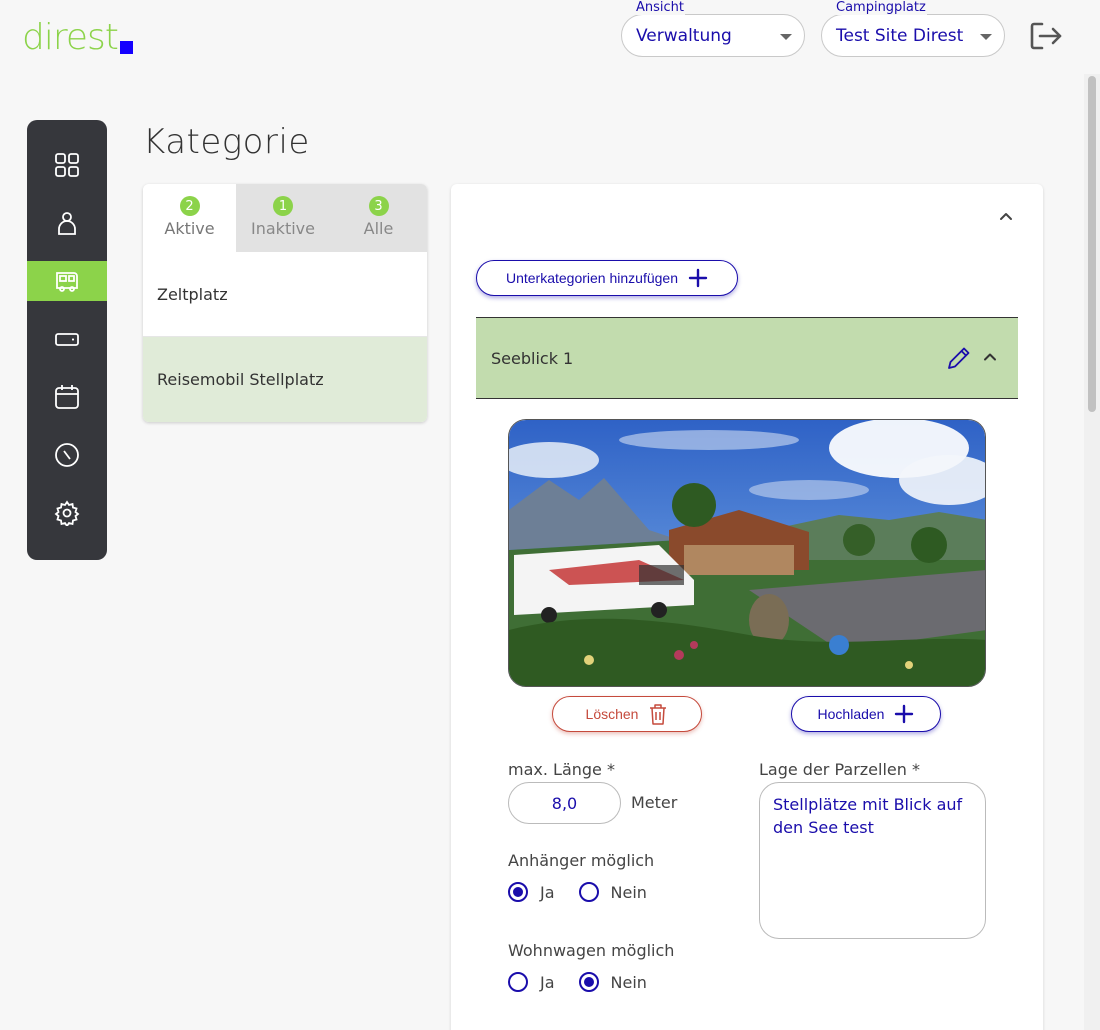 This screenshot has width=1100, height=1030. Describe the element at coordinates (872, 860) in the screenshot. I see `location-textarea: Stellplätze mit Blick auf den See test` at that location.